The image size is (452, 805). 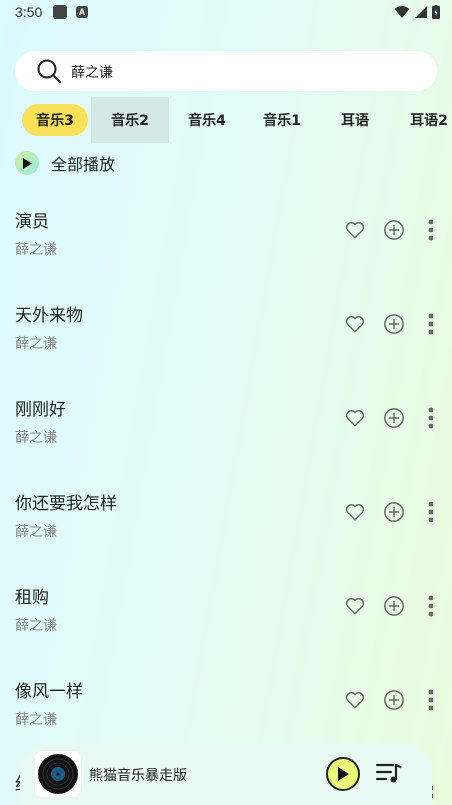 I want to click on tab-label: 音乐1, so click(x=282, y=121).